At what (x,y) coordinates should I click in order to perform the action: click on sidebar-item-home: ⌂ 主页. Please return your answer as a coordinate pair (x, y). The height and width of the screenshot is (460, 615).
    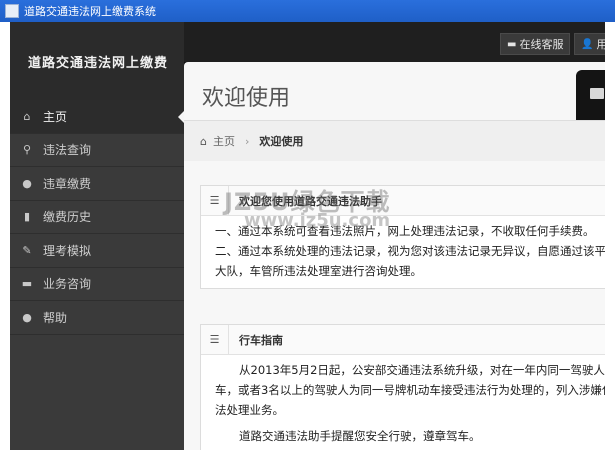
    Looking at the image, I should click on (97, 117).